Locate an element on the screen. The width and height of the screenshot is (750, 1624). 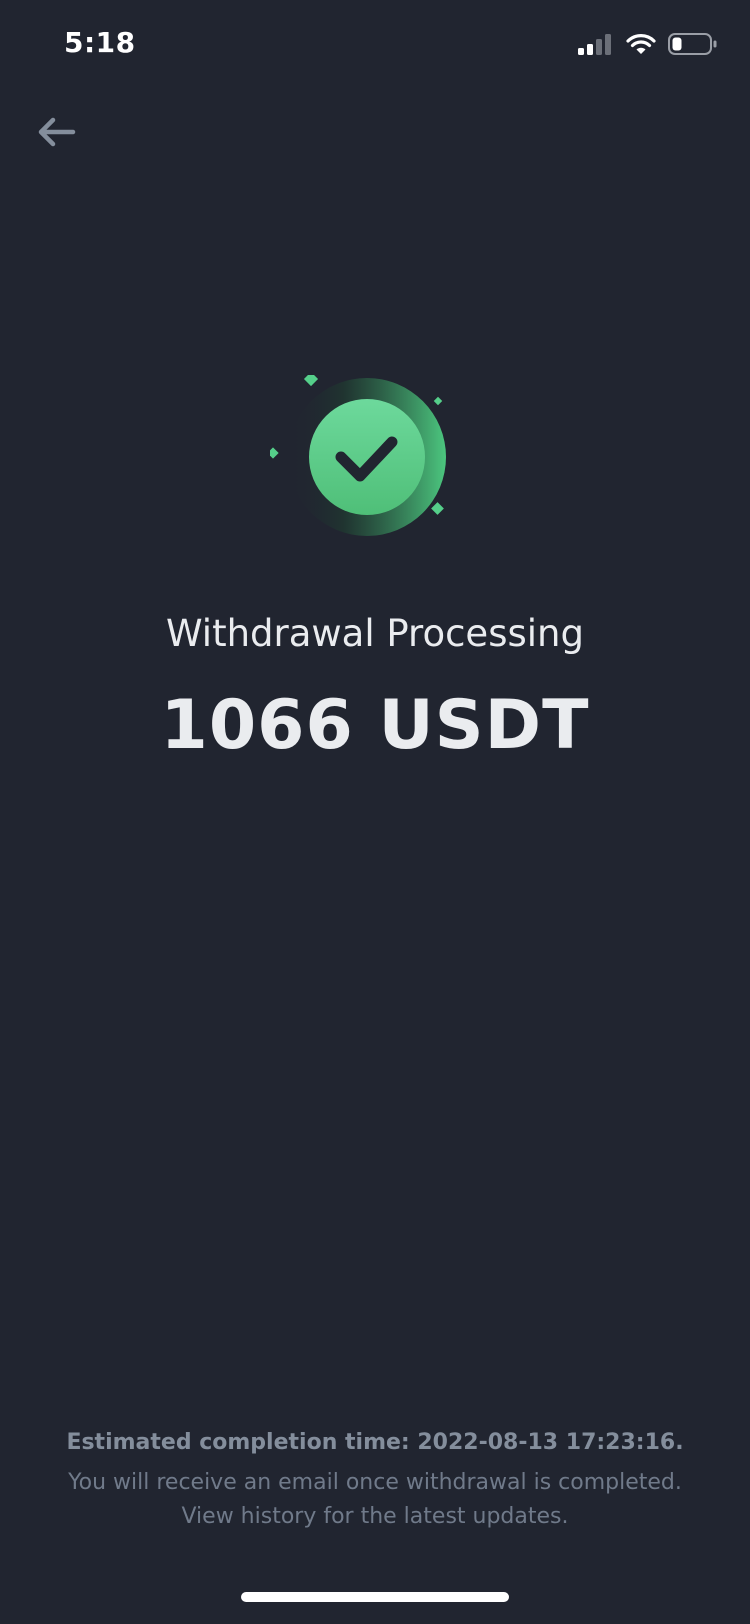
battery-icon is located at coordinates (692, 44).